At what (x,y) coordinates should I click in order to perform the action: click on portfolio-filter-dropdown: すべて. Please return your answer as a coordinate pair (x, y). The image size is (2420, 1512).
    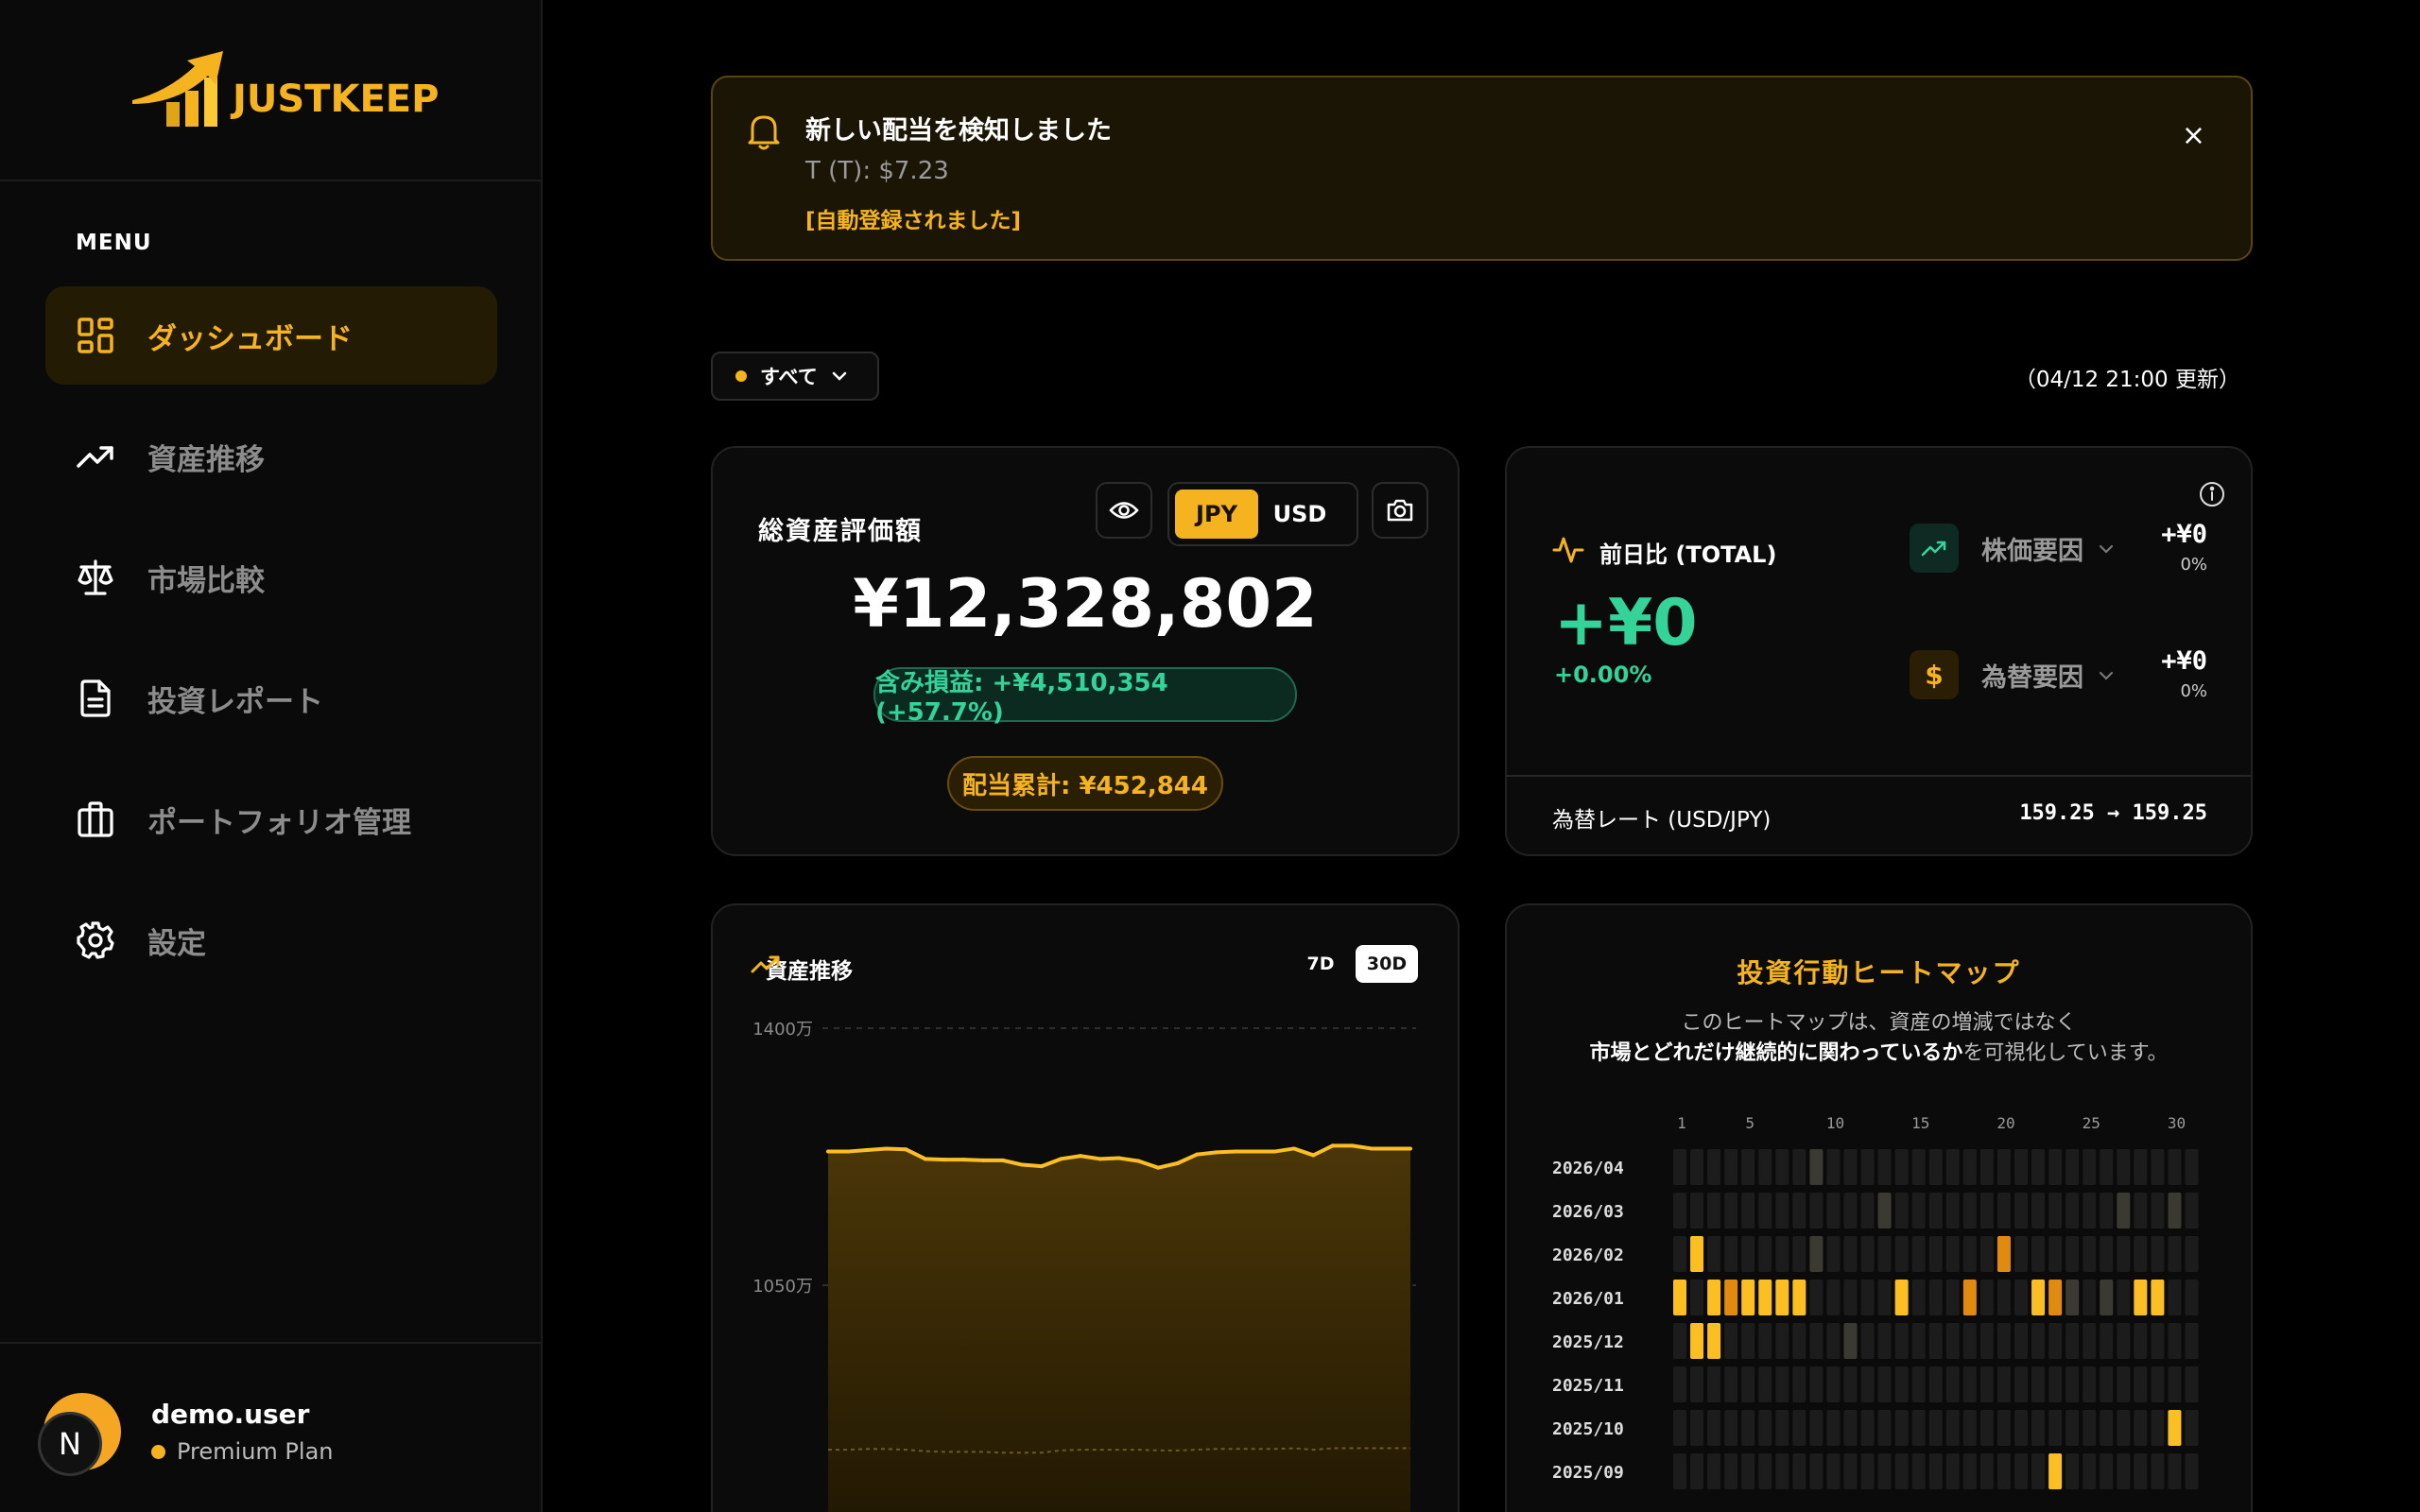
    Looking at the image, I should click on (795, 376).